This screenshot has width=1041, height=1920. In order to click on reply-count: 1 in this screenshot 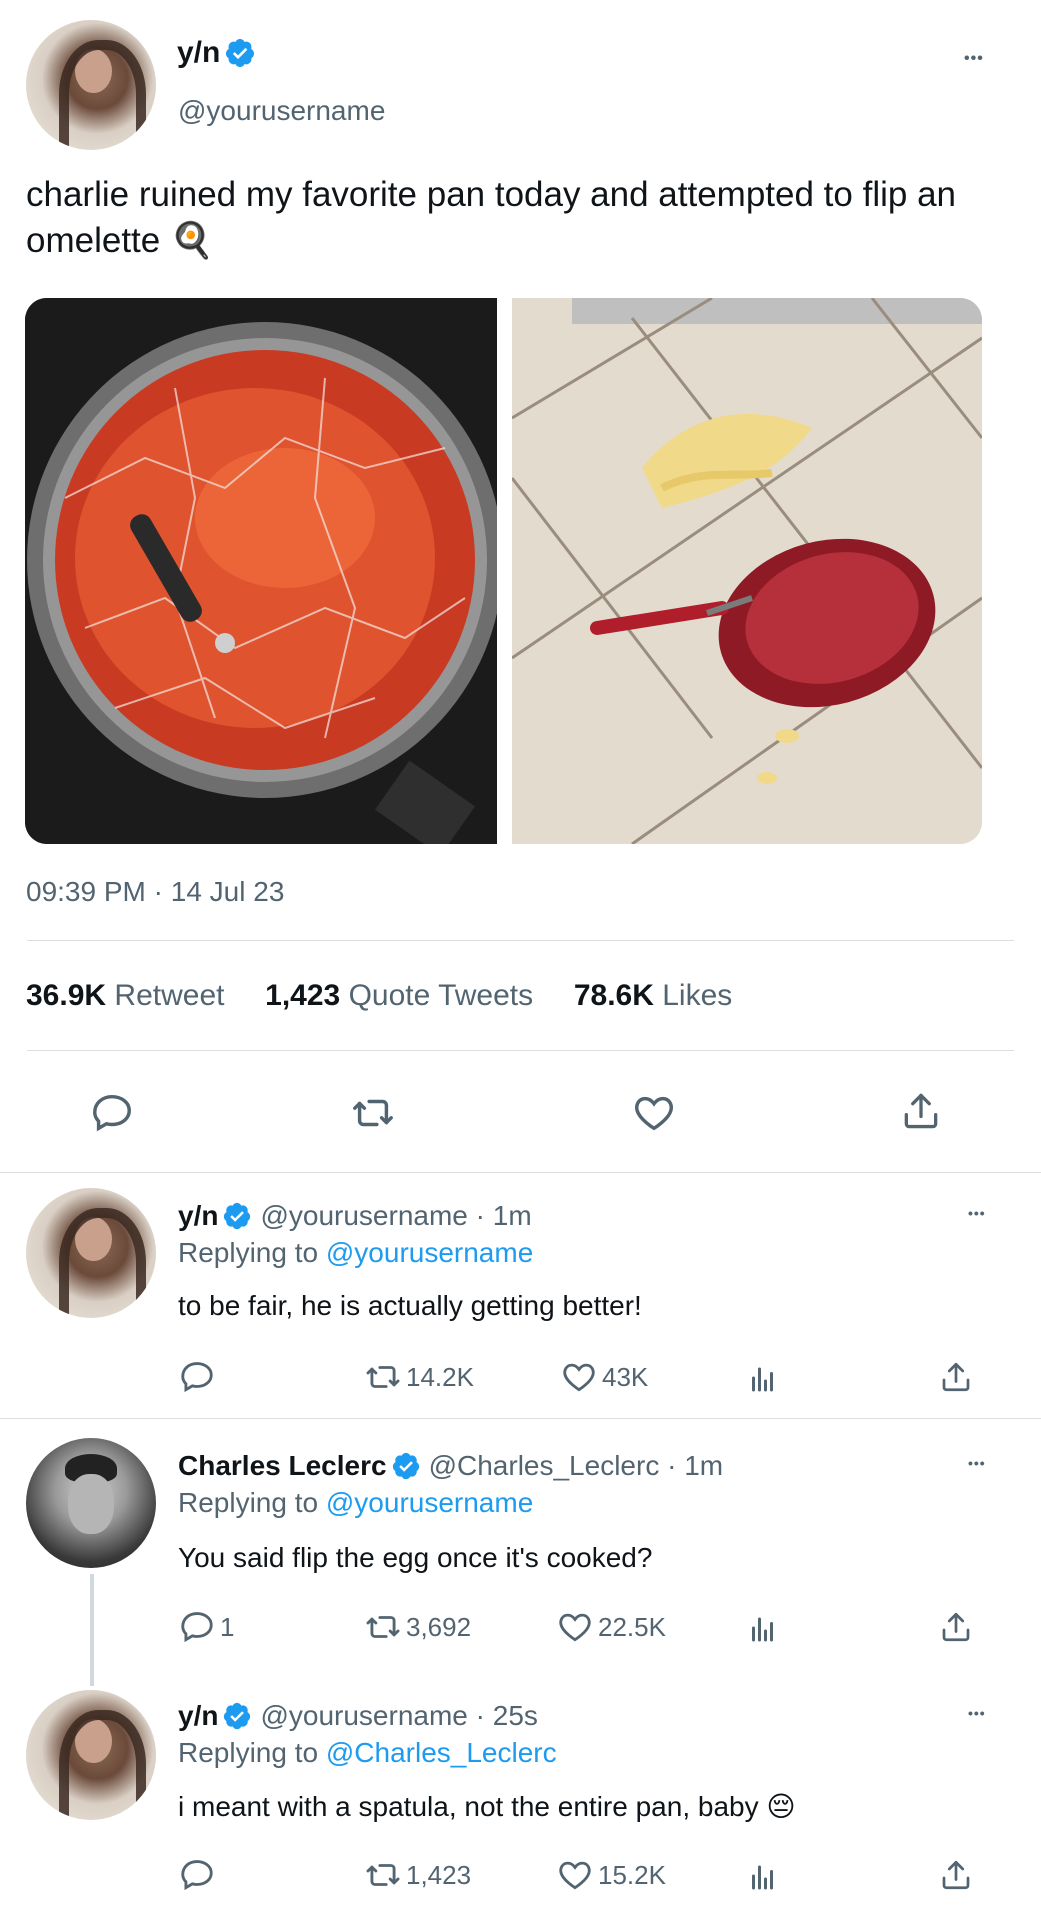, I will do `click(227, 1626)`.